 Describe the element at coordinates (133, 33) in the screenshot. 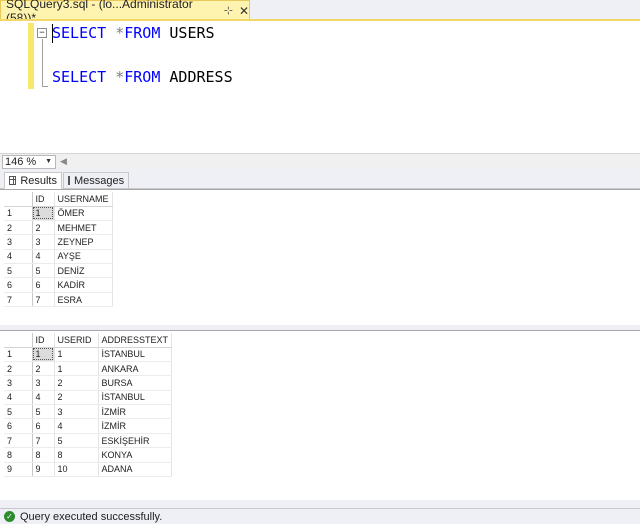

I see `code-line-1: SELECT *FROM USERS` at that location.